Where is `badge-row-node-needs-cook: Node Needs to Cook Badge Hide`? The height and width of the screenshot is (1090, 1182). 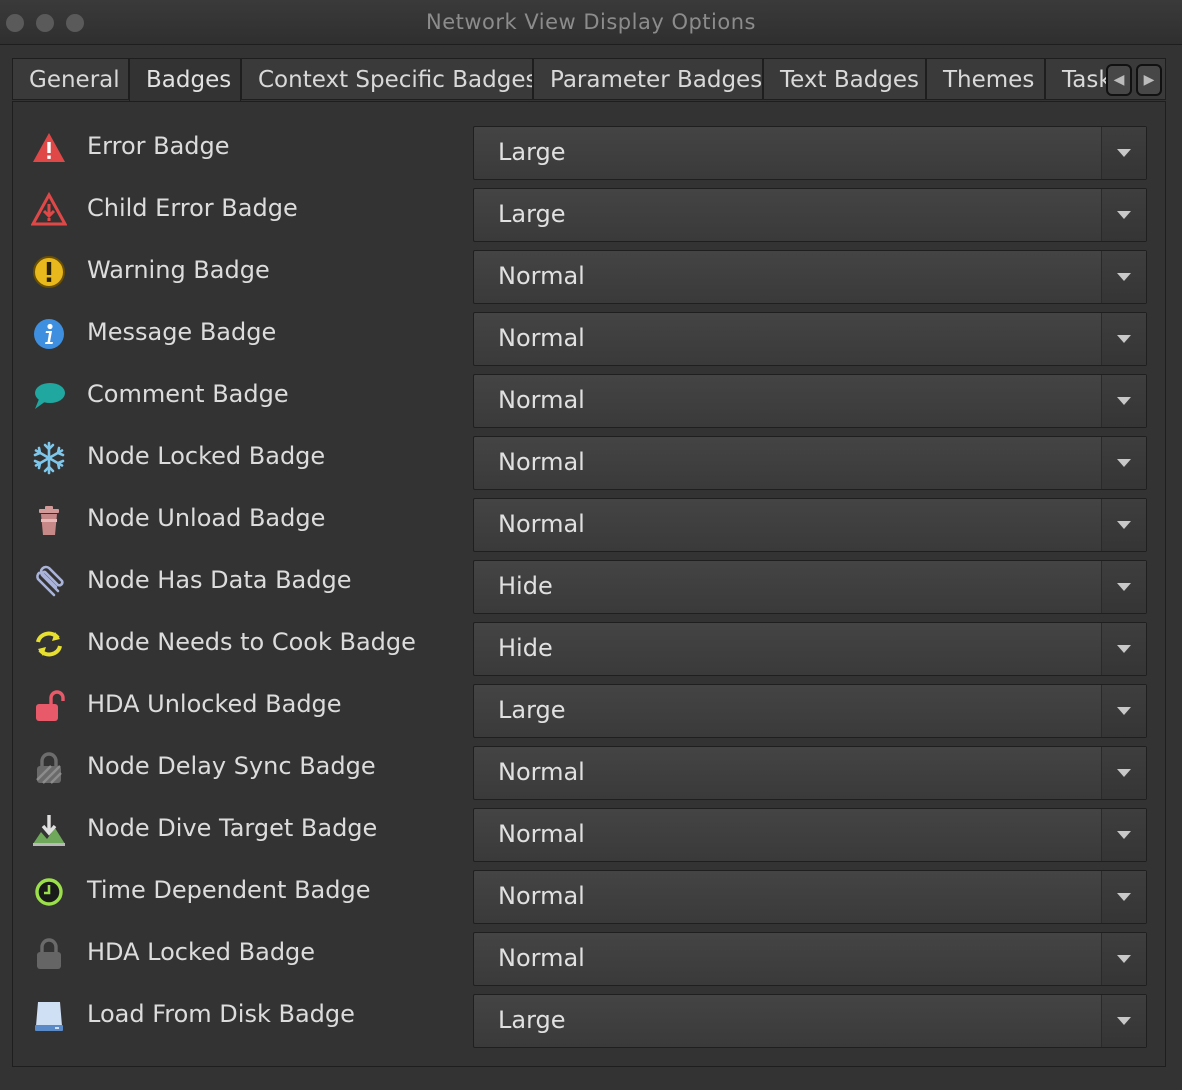 badge-row-node-needs-cook: Node Needs to Cook Badge Hide is located at coordinates (589, 645).